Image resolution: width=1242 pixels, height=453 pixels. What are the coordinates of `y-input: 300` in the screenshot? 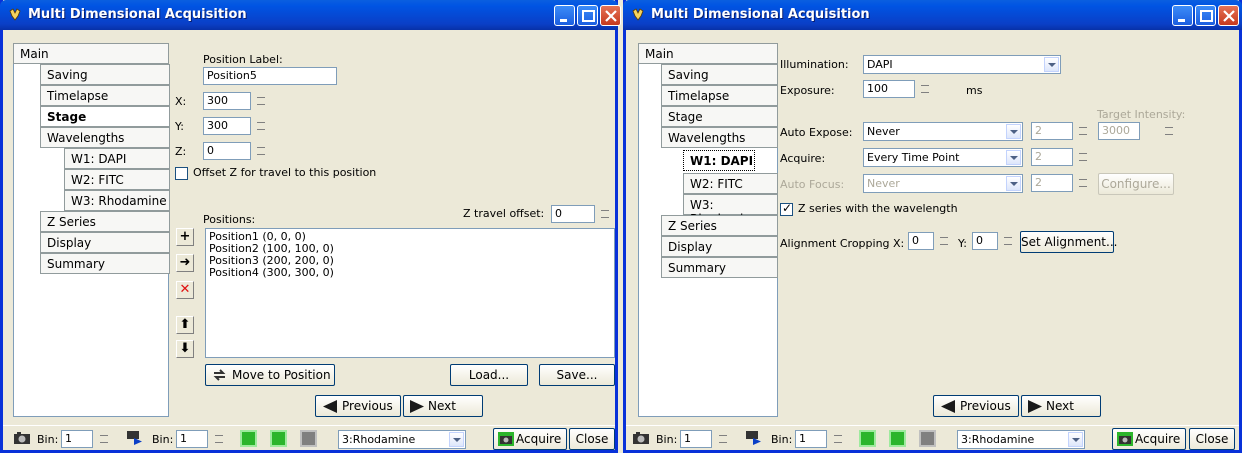 It's located at (227, 126).